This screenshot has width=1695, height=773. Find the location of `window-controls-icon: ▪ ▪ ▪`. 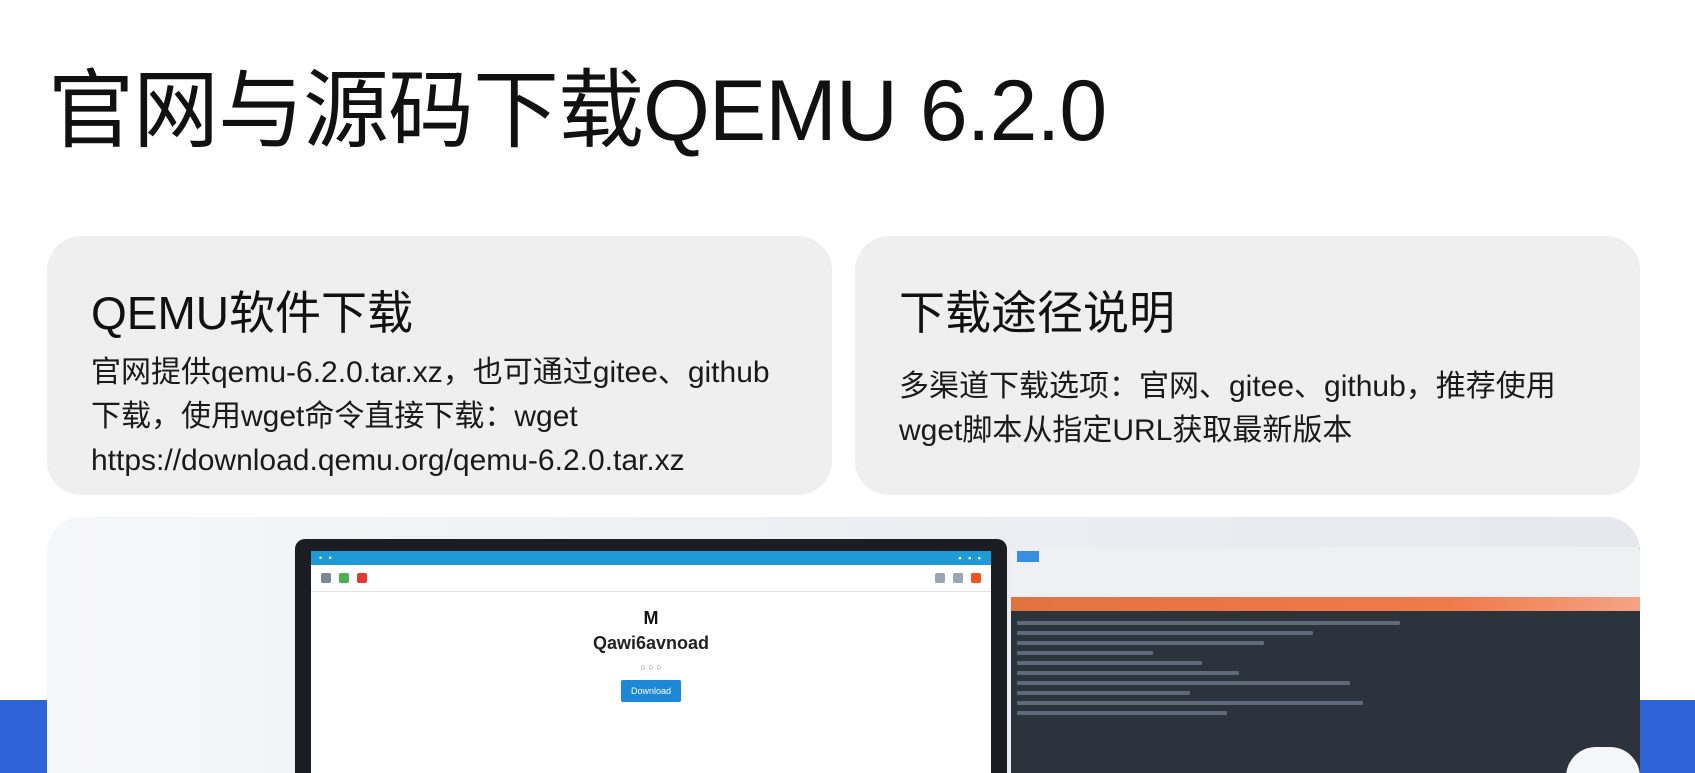

window-controls-icon: ▪ ▪ ▪ is located at coordinates (970, 558).